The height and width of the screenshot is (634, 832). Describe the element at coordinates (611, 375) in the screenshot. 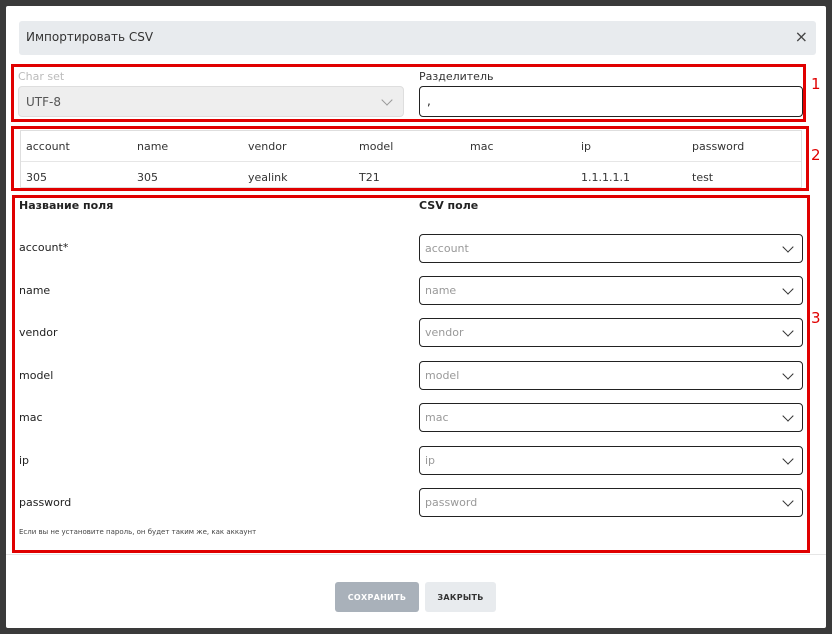

I see `csv-field-select-model: model` at that location.